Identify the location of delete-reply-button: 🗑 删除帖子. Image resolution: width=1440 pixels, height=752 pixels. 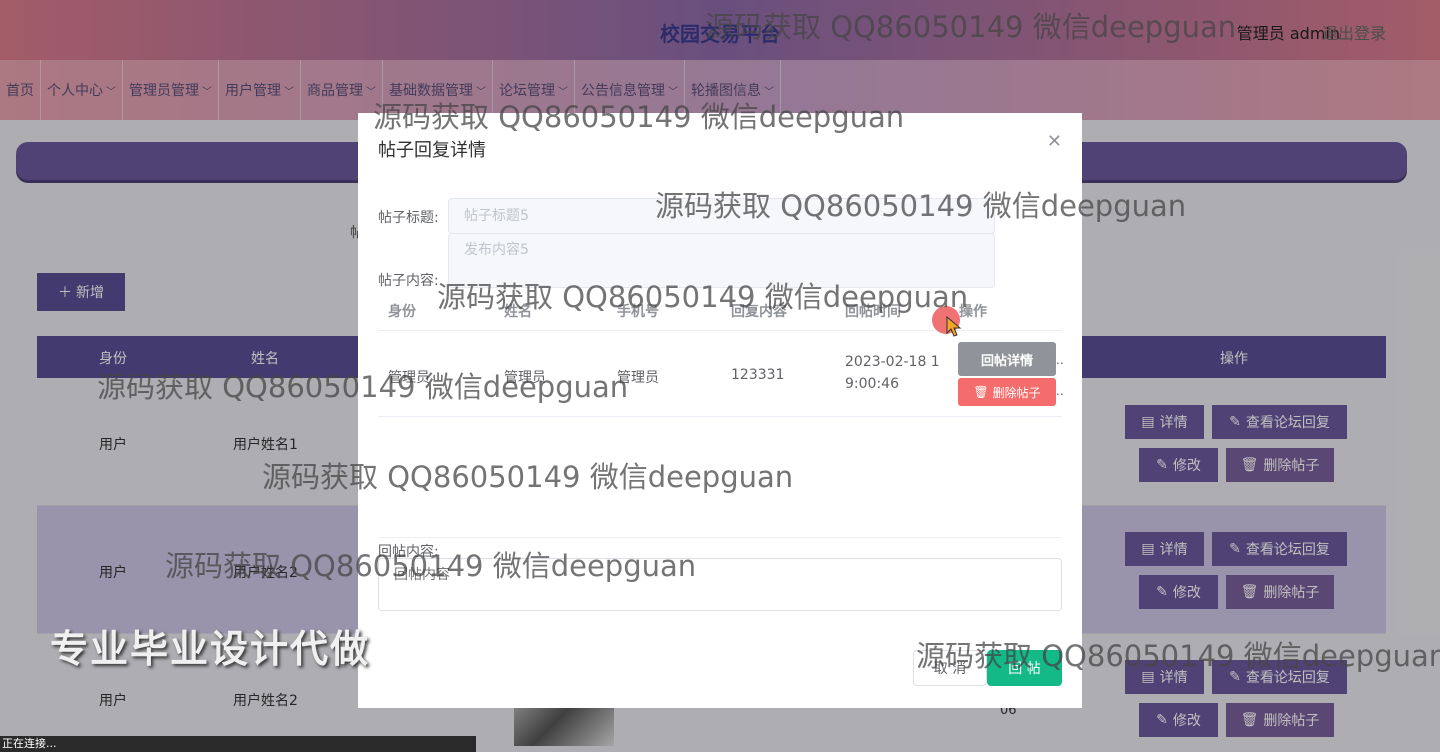
(1007, 392).